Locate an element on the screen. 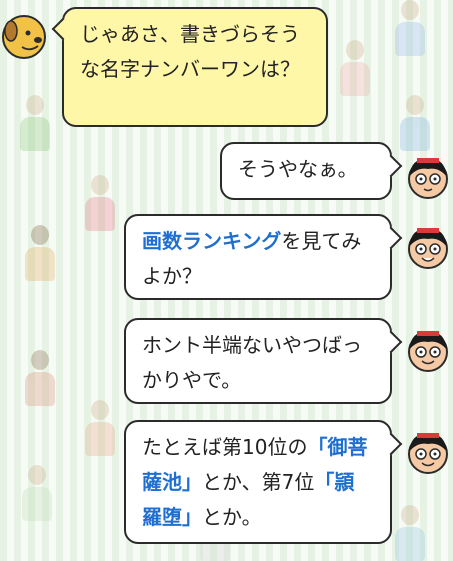  chat-bubble-boy: たとえば第10位の「御菩薩池」とか、第7位「頴羅堕」とか。 is located at coordinates (263, 482).